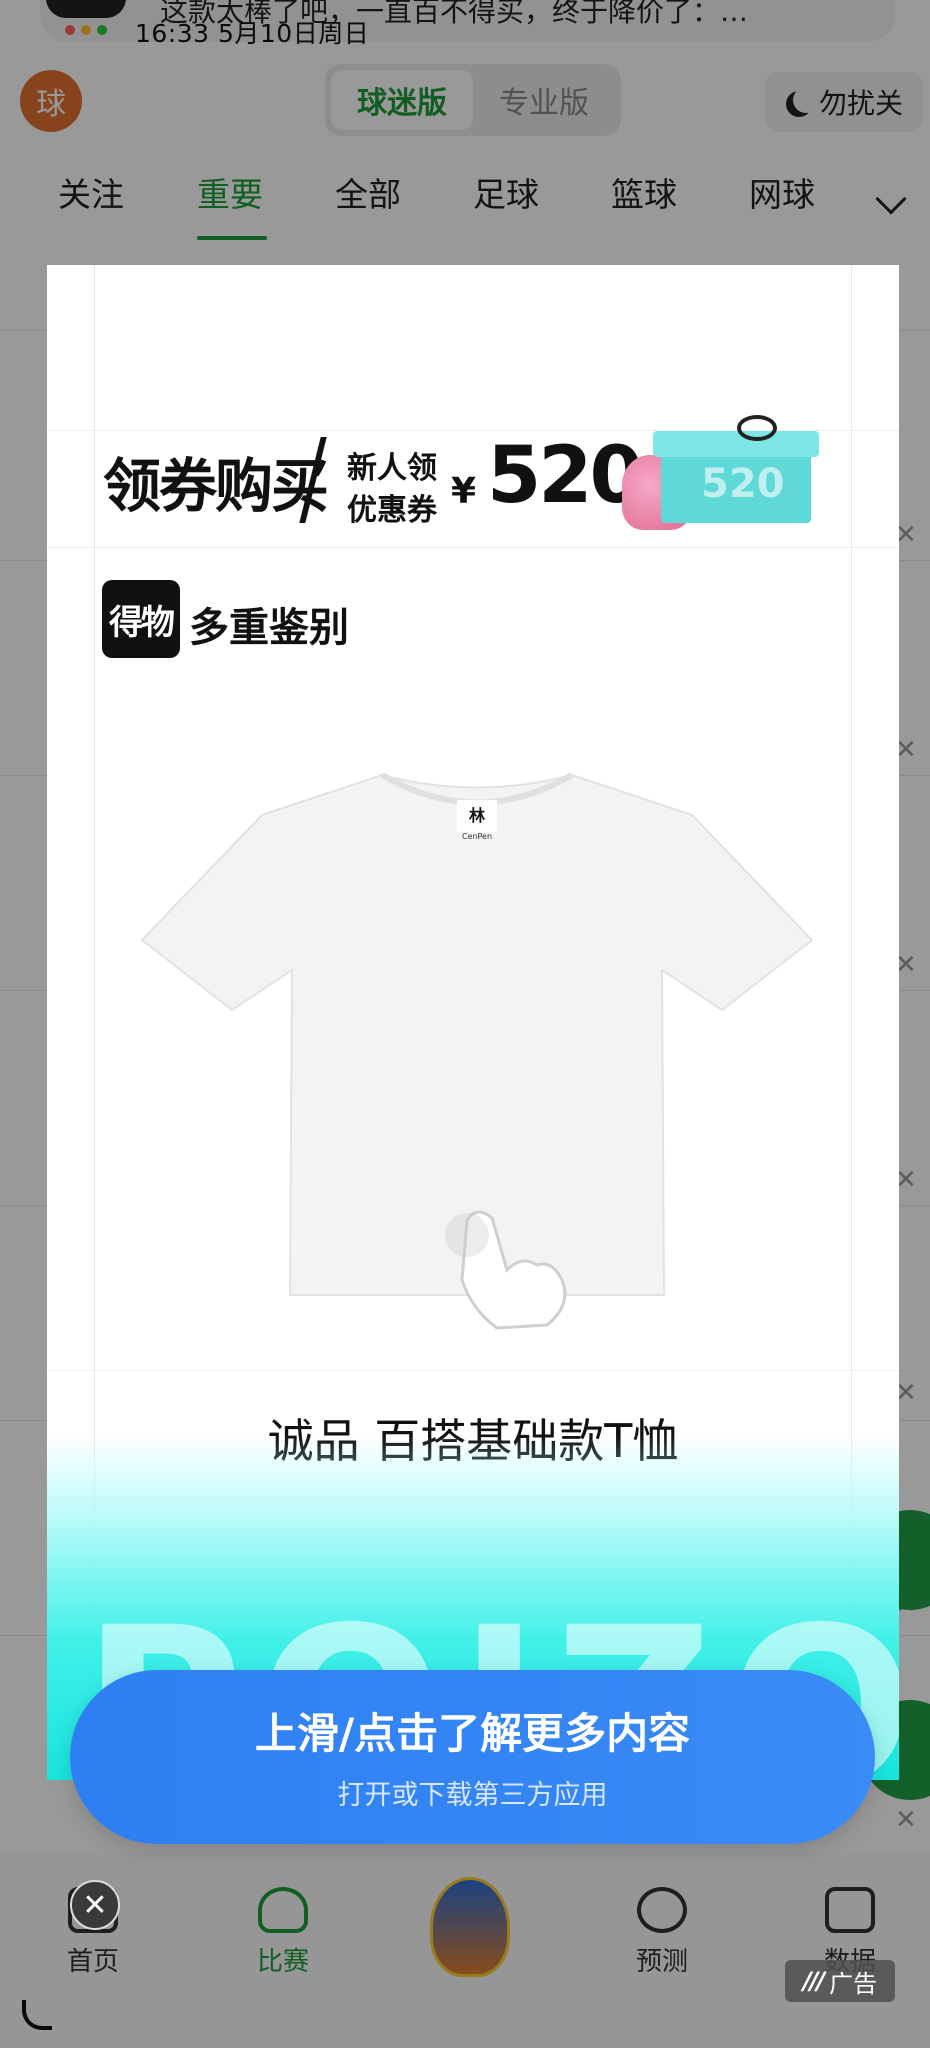 The height and width of the screenshot is (2048, 930). What do you see at coordinates (565, 476) in the screenshot?
I see `coupon-amount: 520` at bounding box center [565, 476].